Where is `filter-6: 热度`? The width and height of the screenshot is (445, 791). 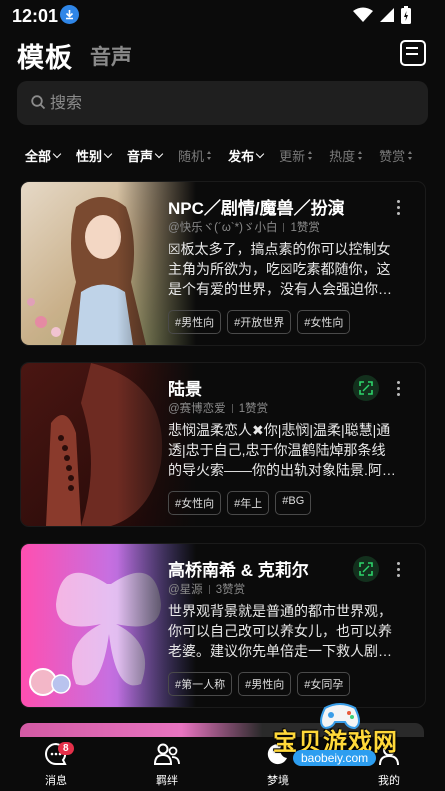
filter-6: 热度 is located at coordinates (346, 155).